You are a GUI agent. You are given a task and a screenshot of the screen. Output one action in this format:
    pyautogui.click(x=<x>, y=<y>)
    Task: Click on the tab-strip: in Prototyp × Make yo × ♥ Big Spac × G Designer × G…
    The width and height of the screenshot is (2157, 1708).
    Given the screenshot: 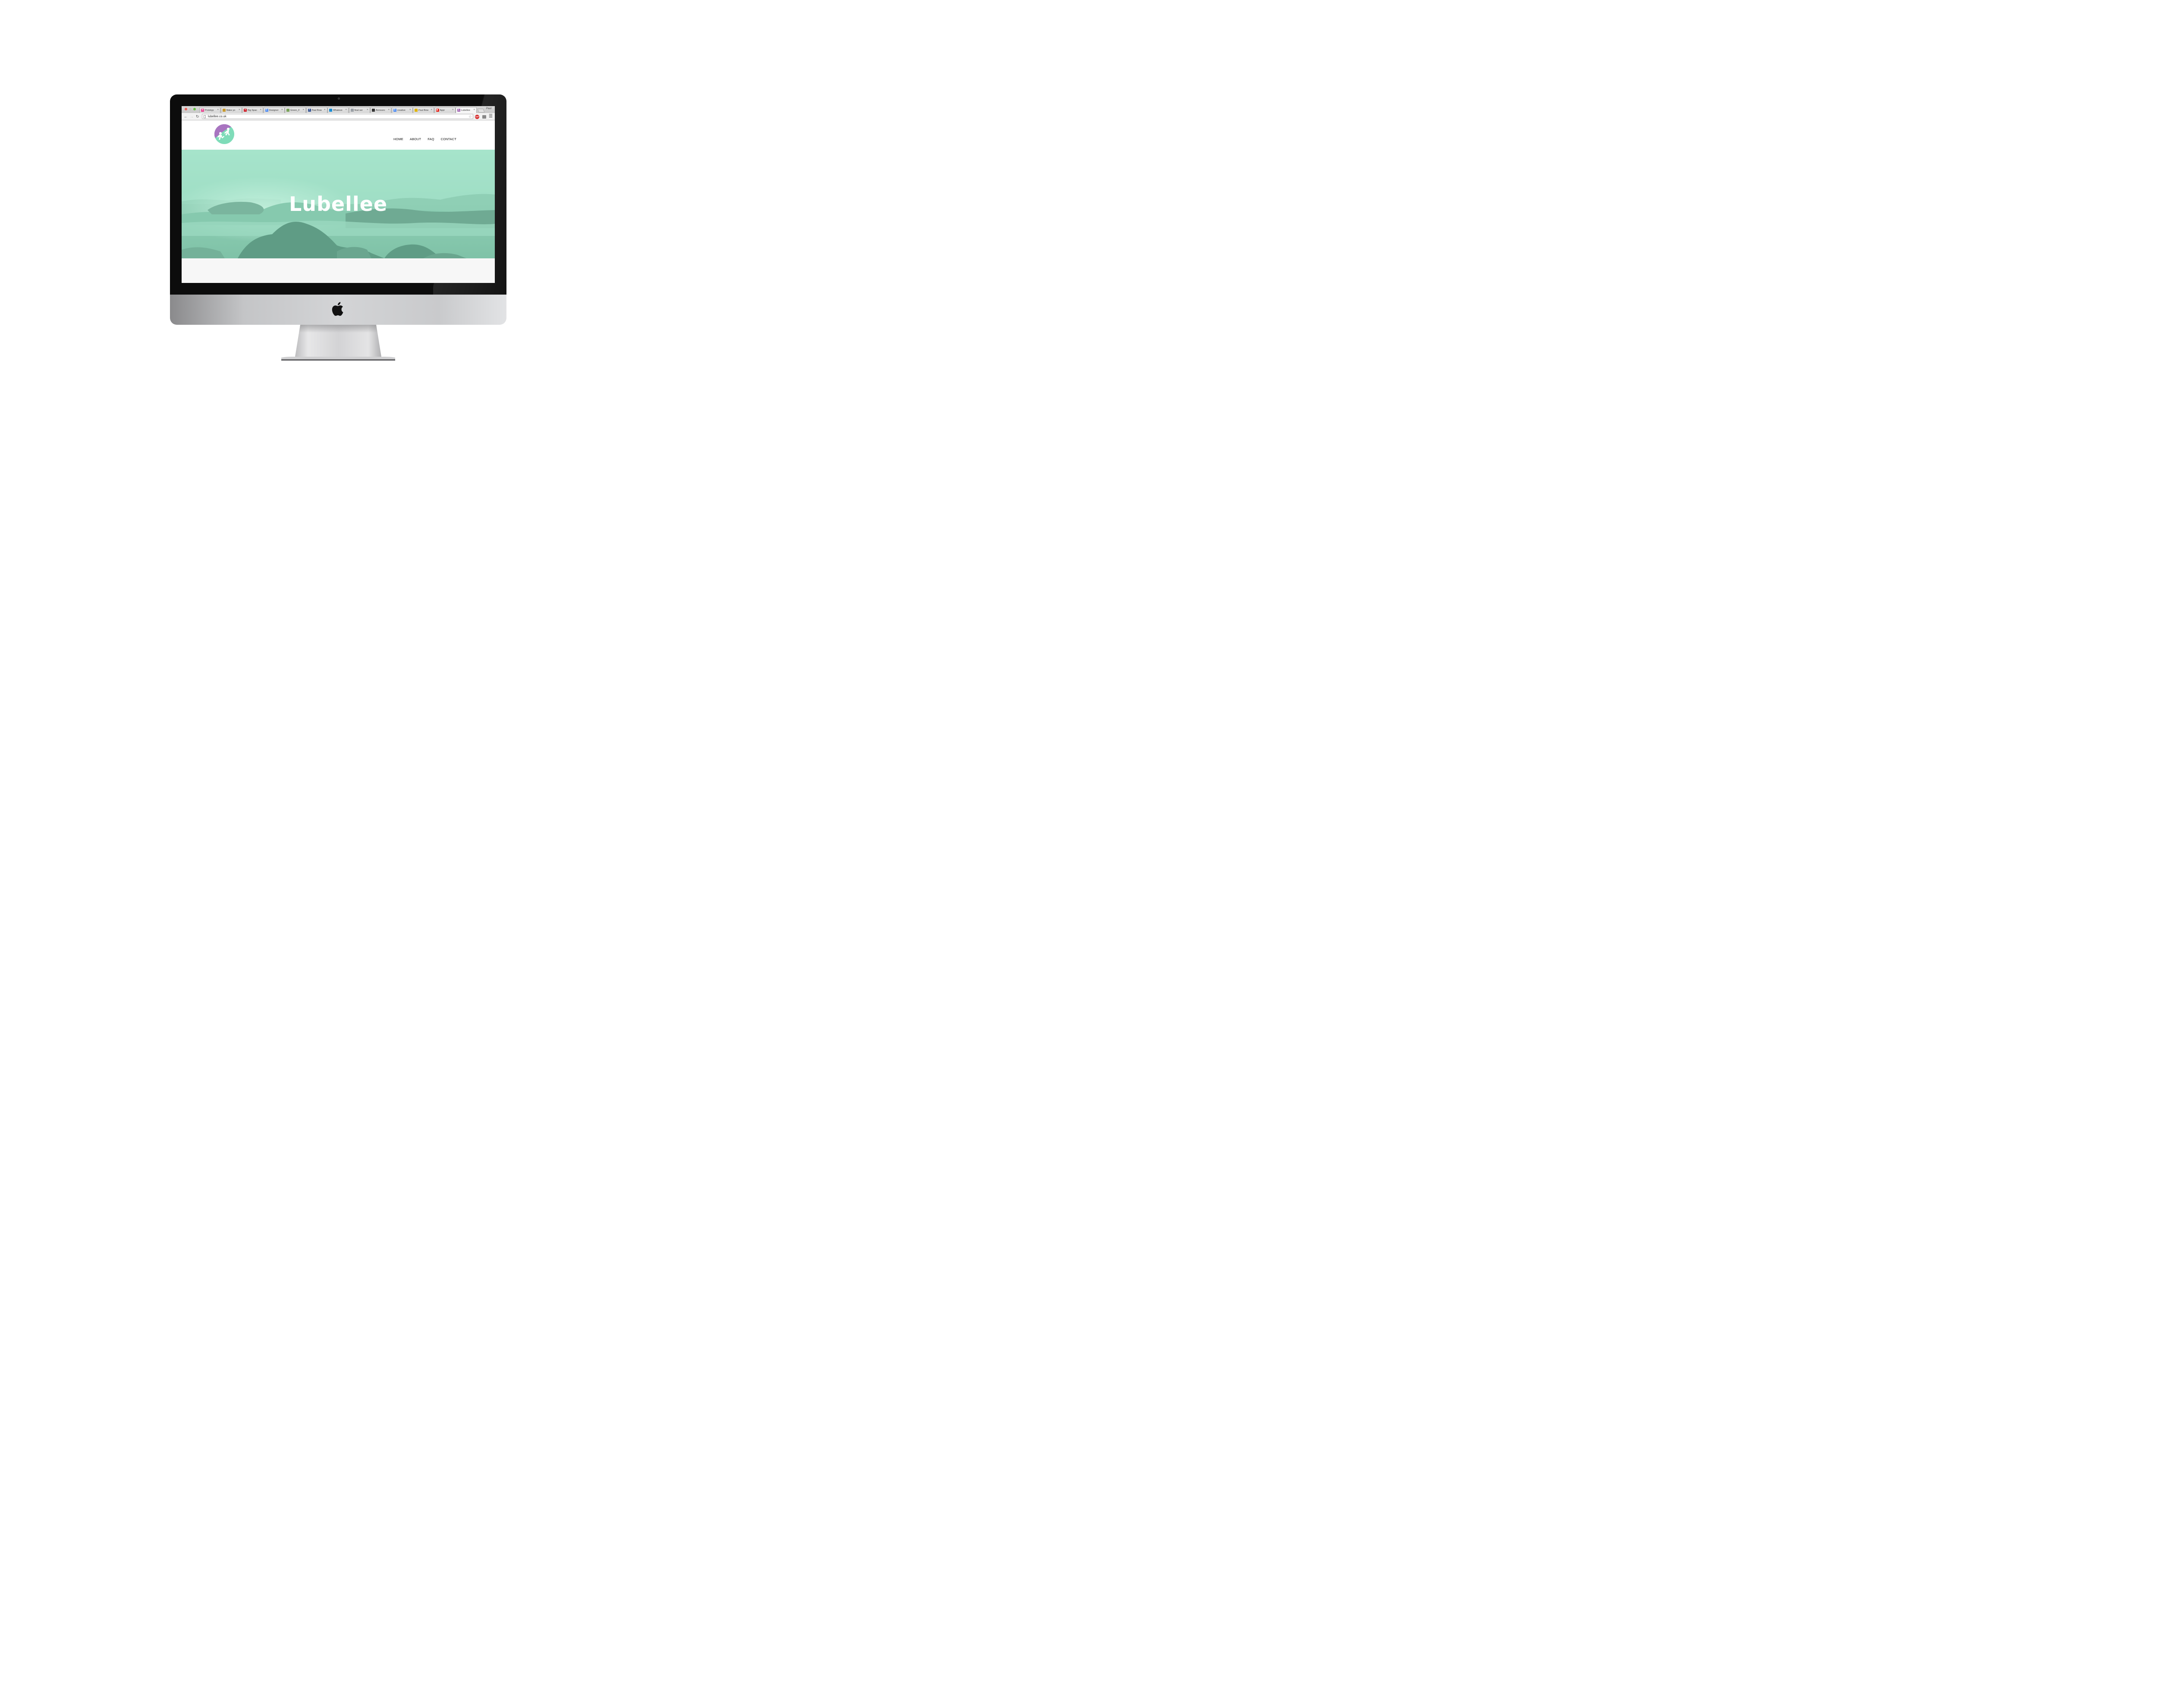 What is the action you would take?
    pyautogui.click(x=338, y=109)
    